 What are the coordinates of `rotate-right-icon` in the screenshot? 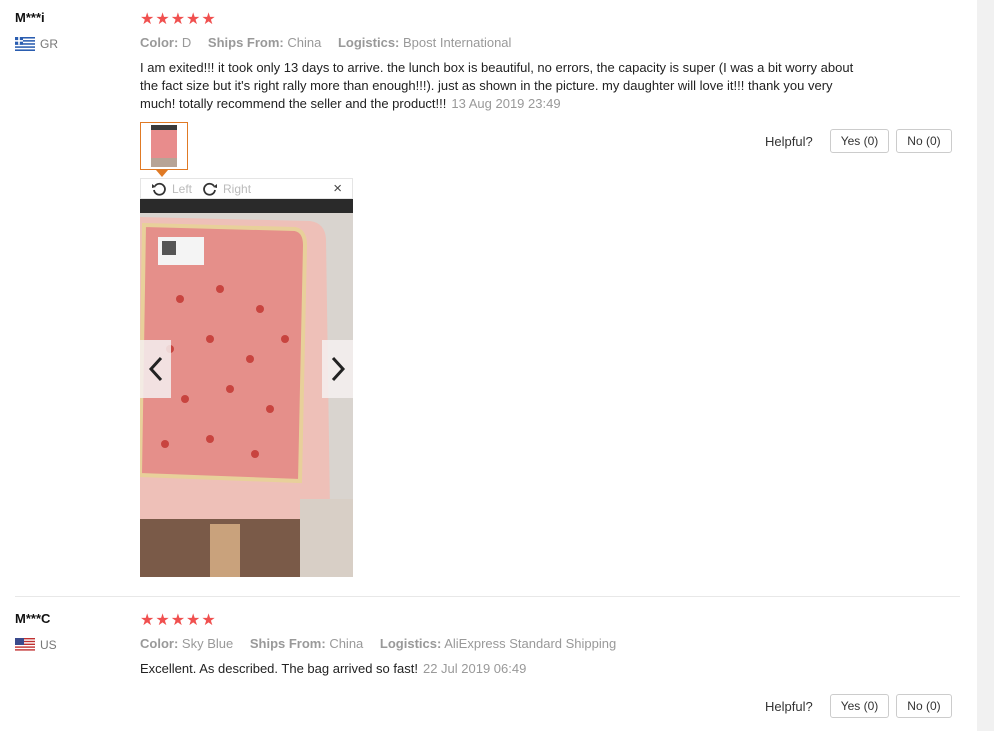 It's located at (210, 189).